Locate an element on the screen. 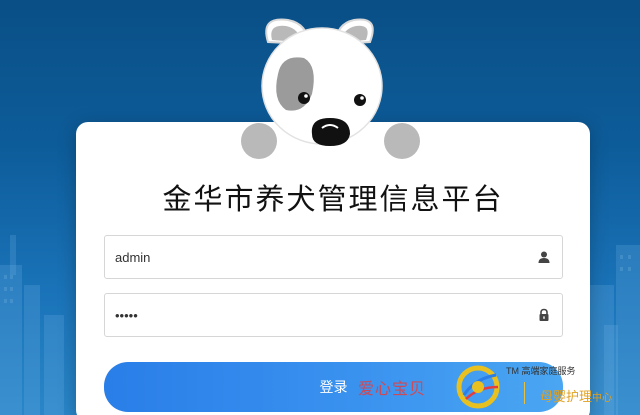 The width and height of the screenshot is (640, 415). page-title: 金华市养犬管理信息平台 is located at coordinates (333, 199).